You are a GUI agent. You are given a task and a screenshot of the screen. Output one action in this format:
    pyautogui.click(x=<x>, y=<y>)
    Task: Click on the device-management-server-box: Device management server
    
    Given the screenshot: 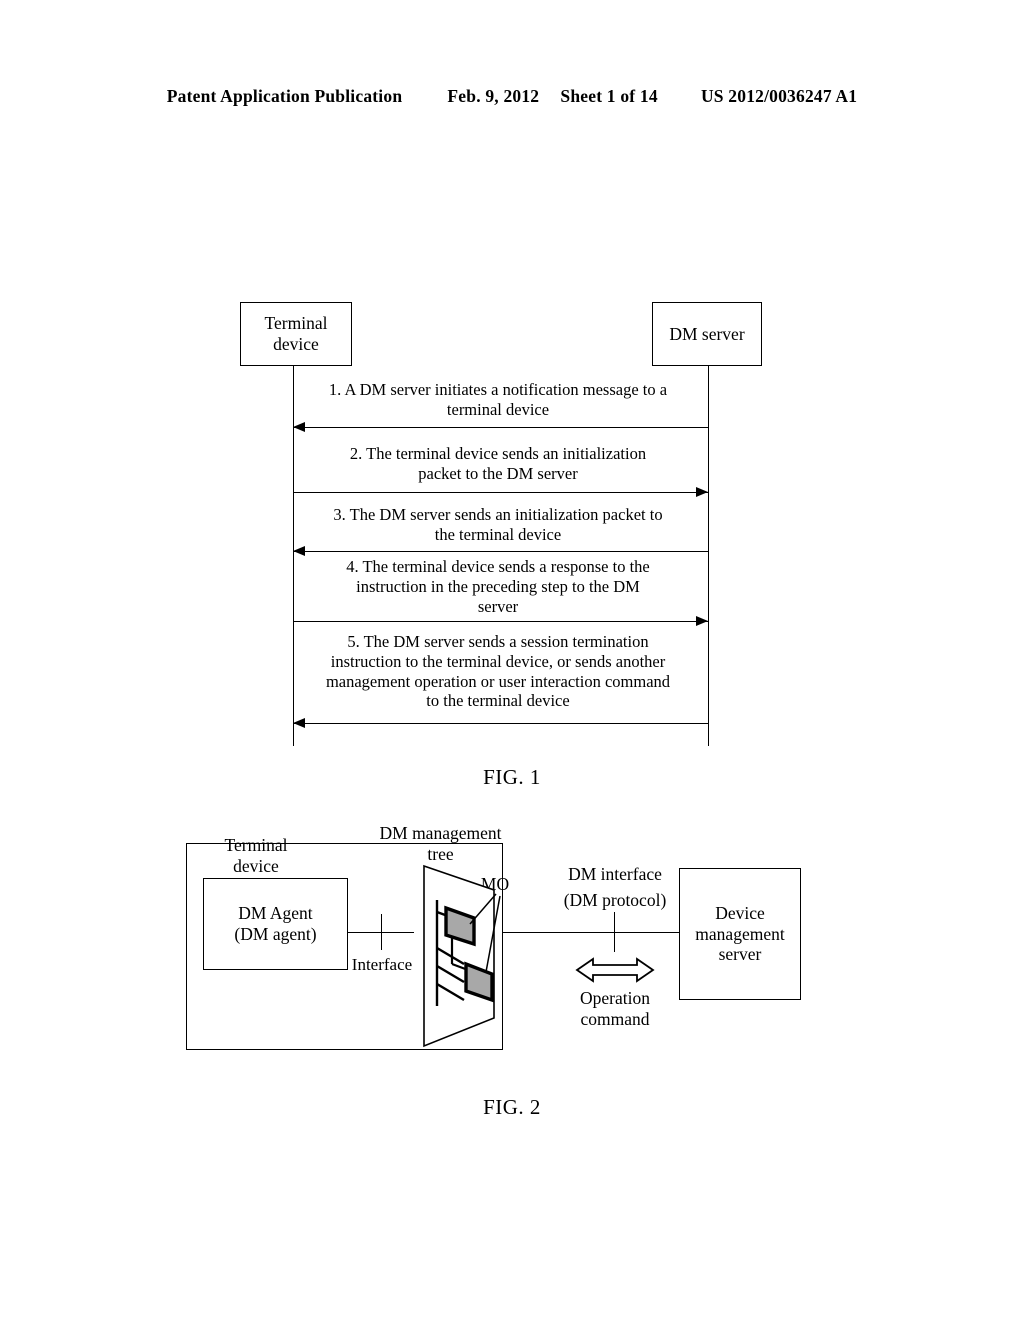 What is the action you would take?
    pyautogui.click(x=740, y=934)
    